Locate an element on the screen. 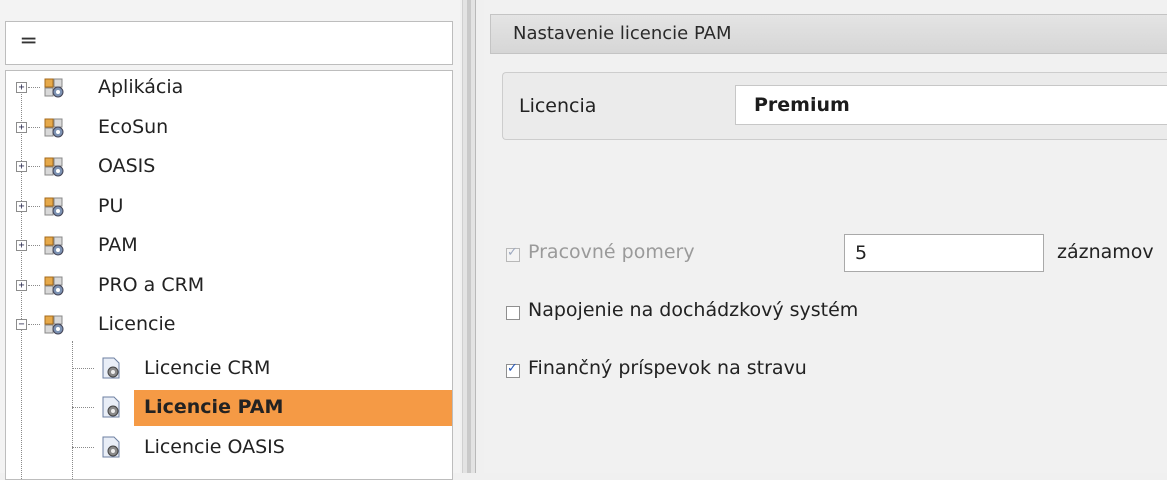 The image size is (1167, 480). collapse-toggle-icon: − is located at coordinates (21, 324).